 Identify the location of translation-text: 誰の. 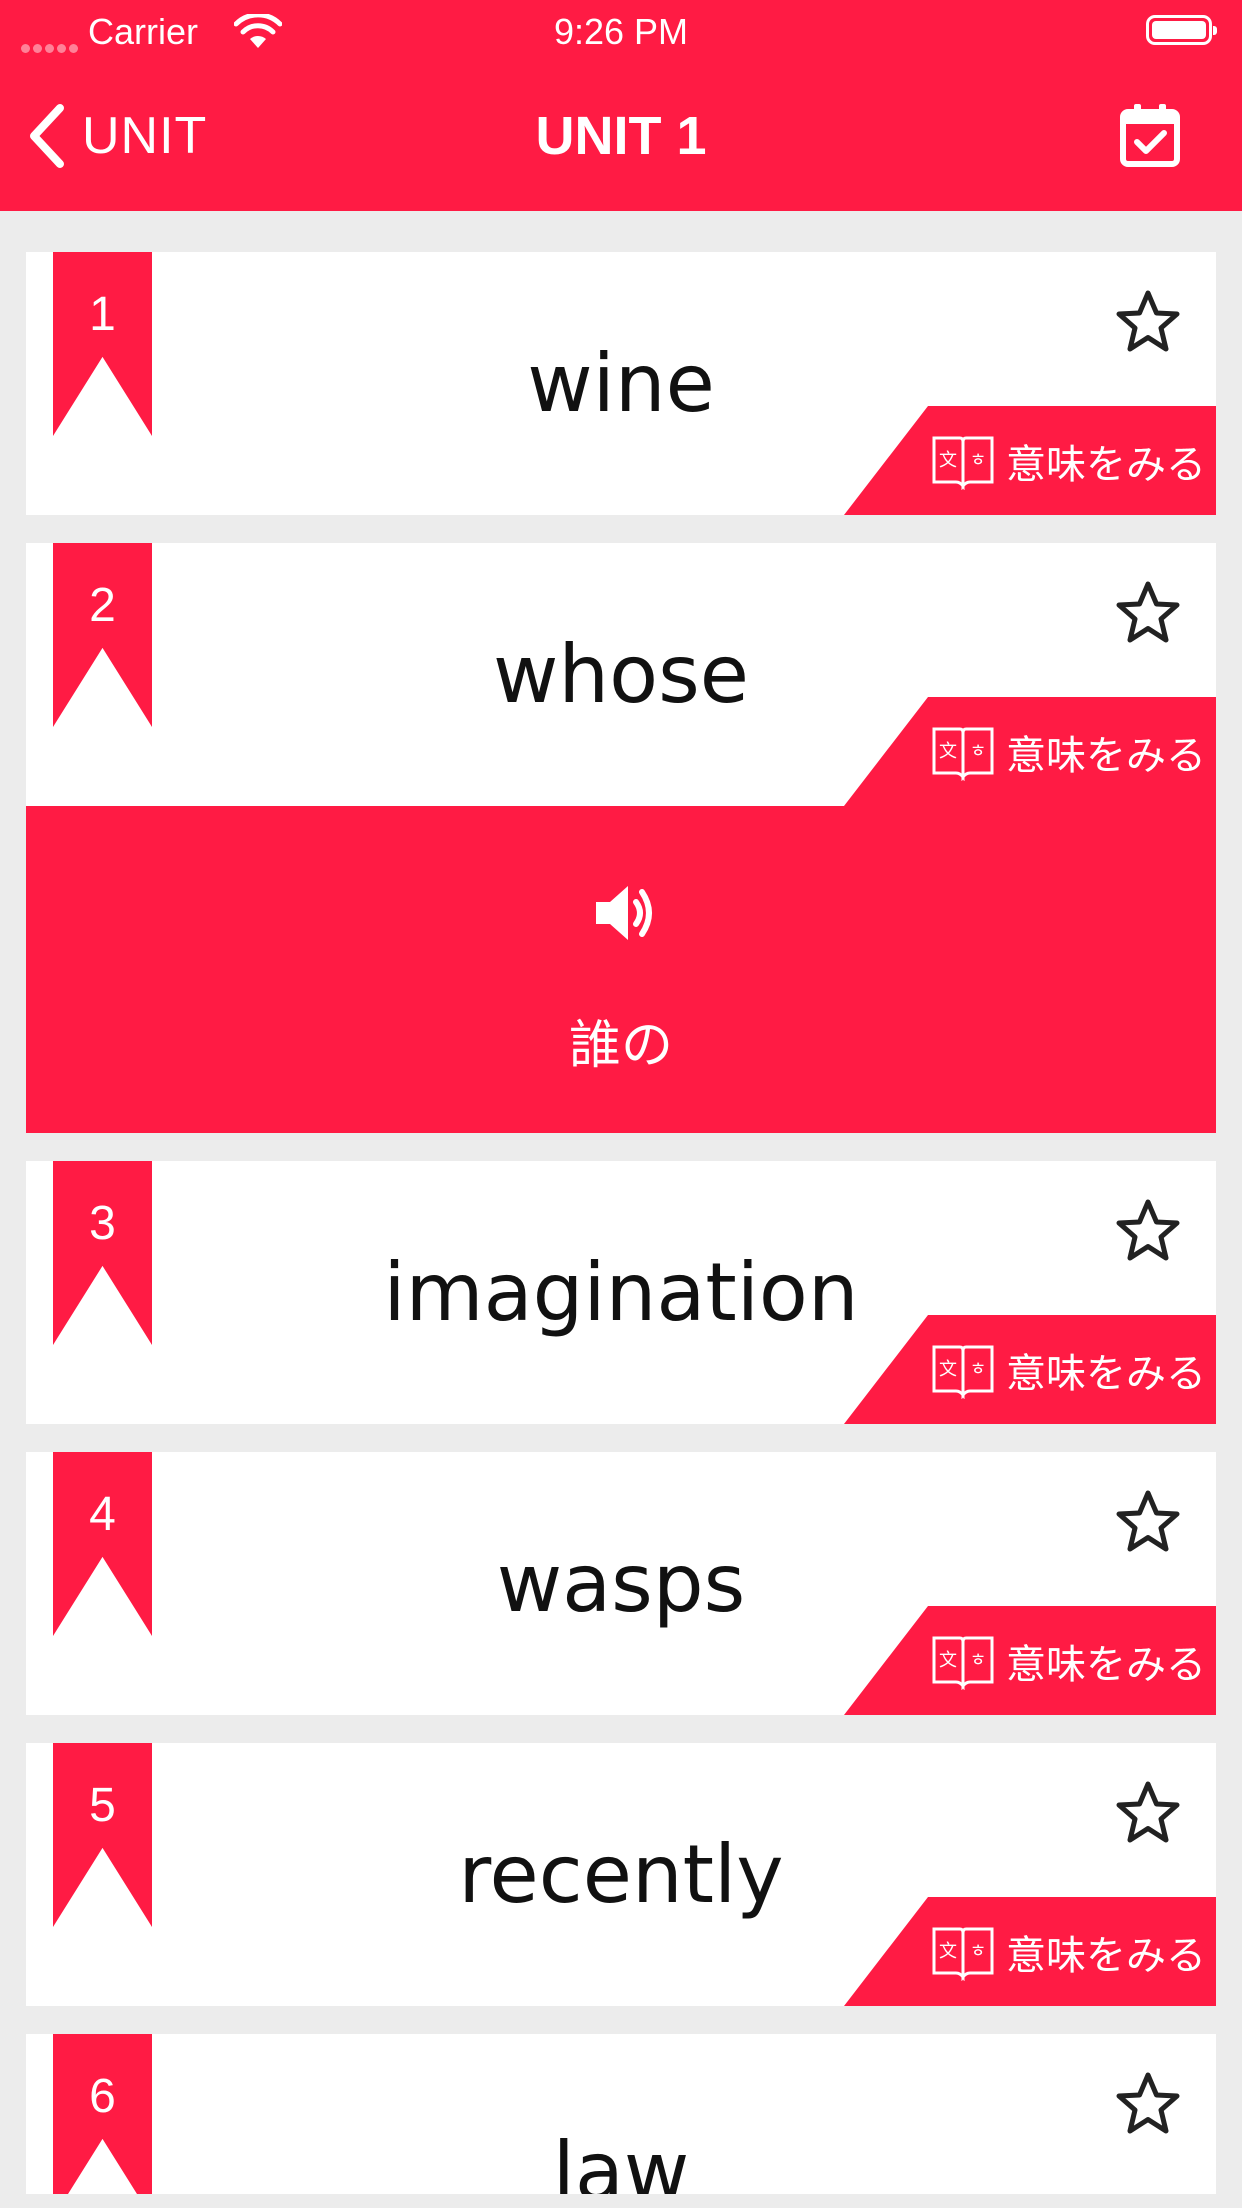
(620, 1046).